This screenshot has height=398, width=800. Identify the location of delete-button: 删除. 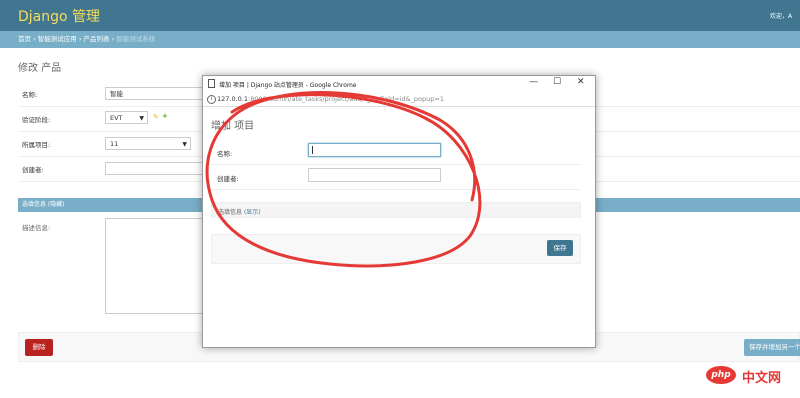
(39, 347).